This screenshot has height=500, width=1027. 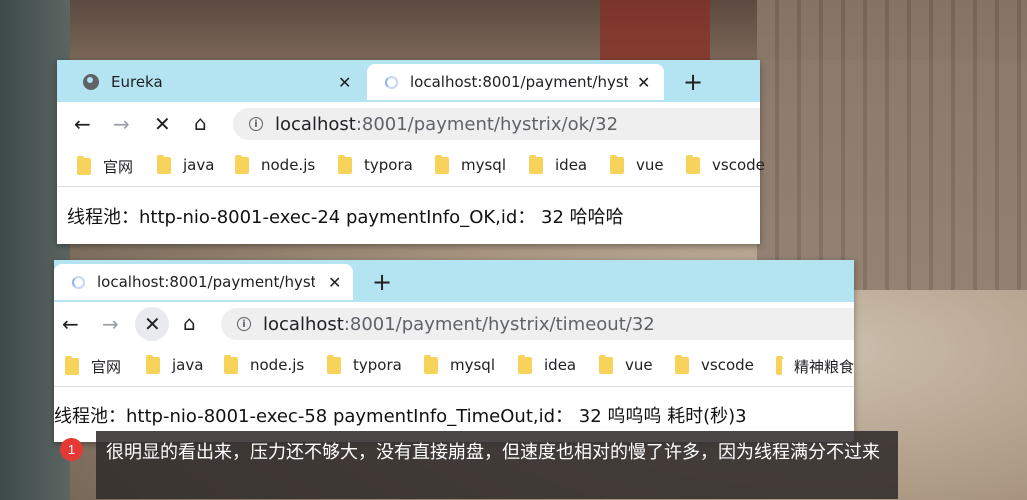 I want to click on url-path: :8001/payment/hystrix/timeout/32, so click(x=499, y=324).